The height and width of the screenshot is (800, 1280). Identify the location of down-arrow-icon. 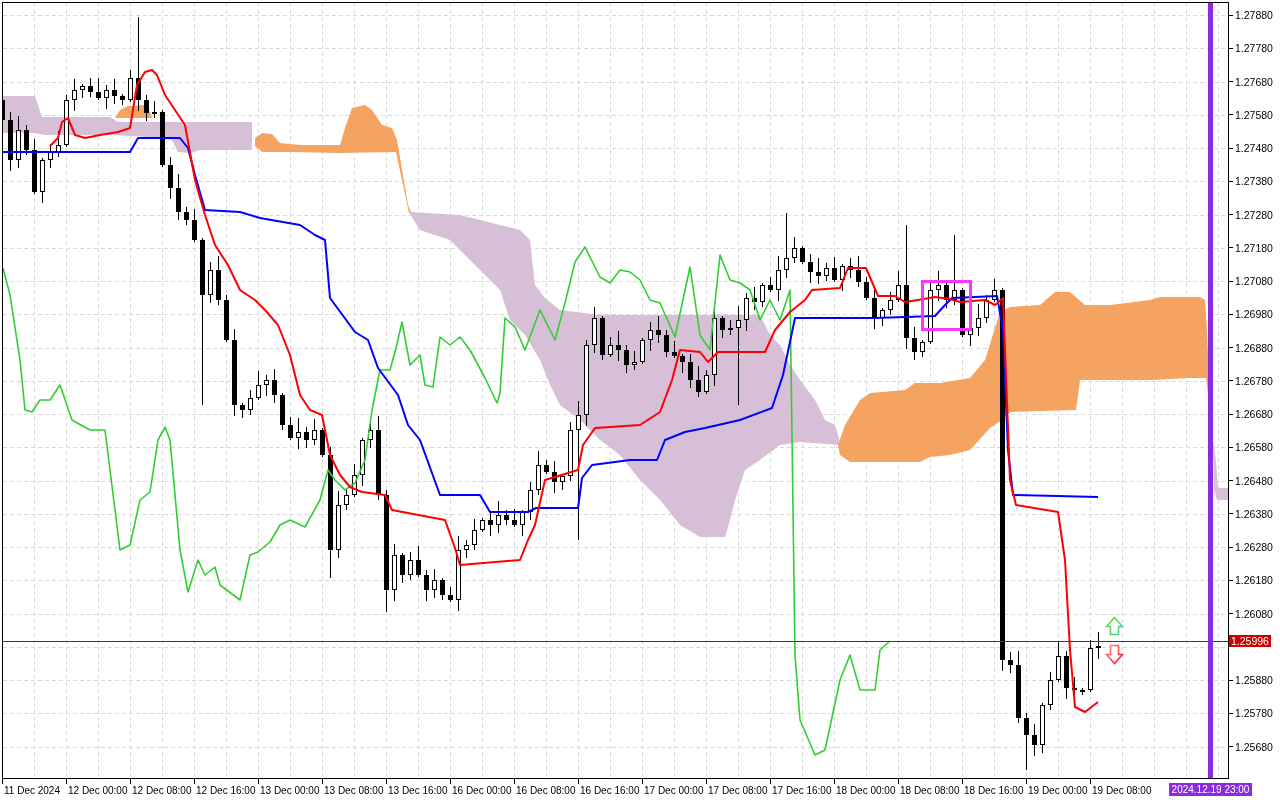
(1114, 654).